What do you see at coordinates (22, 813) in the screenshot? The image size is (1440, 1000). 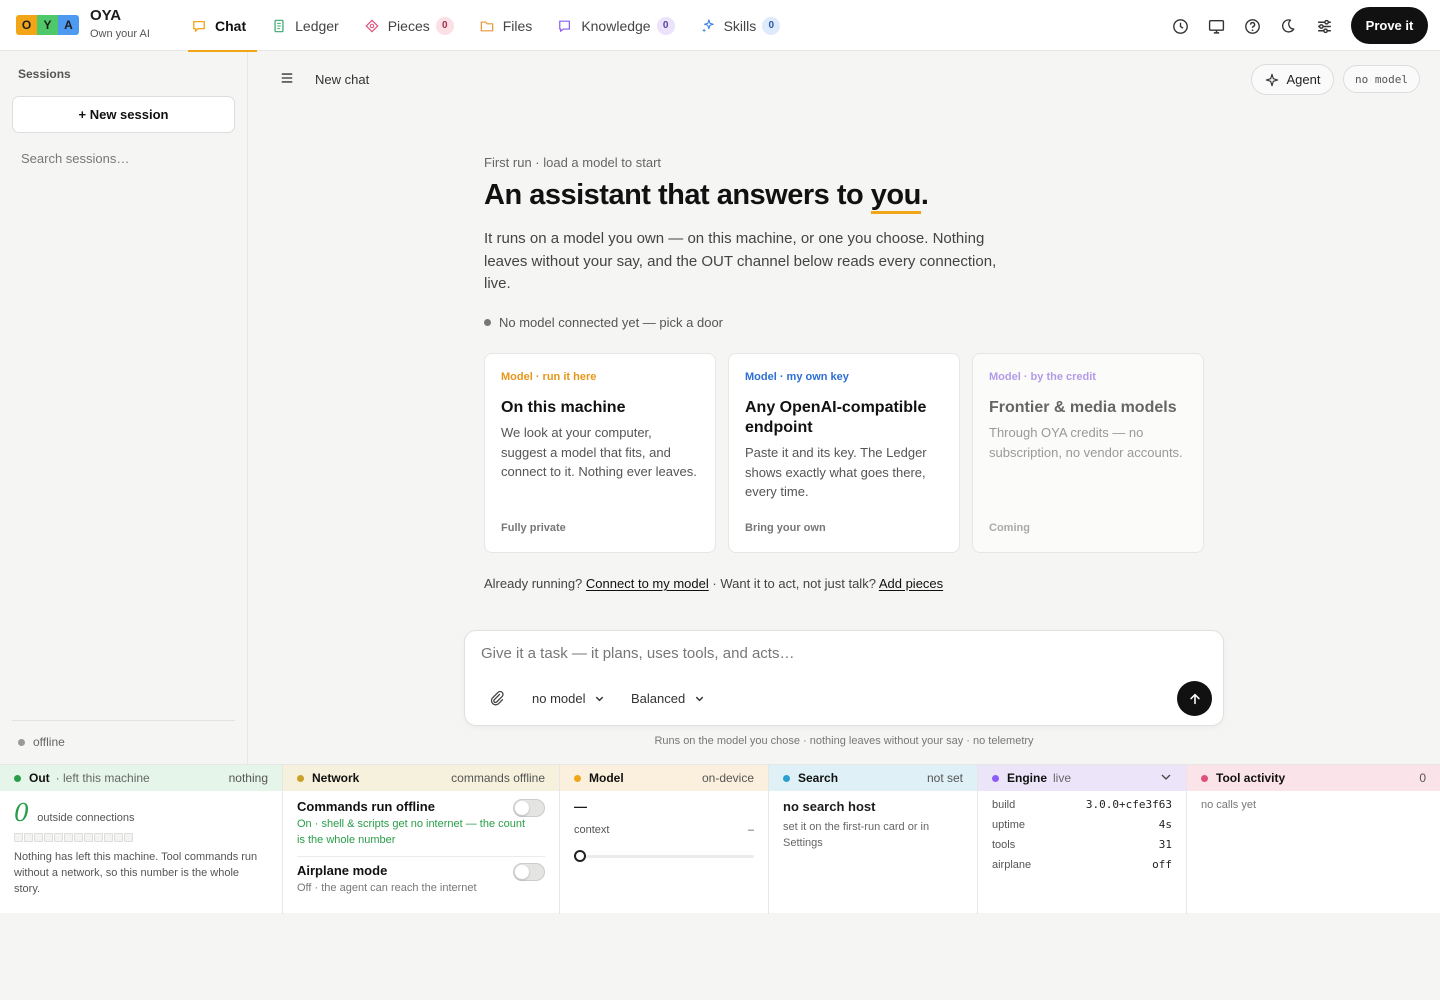 I see `outside-connection-count: 0` at bounding box center [22, 813].